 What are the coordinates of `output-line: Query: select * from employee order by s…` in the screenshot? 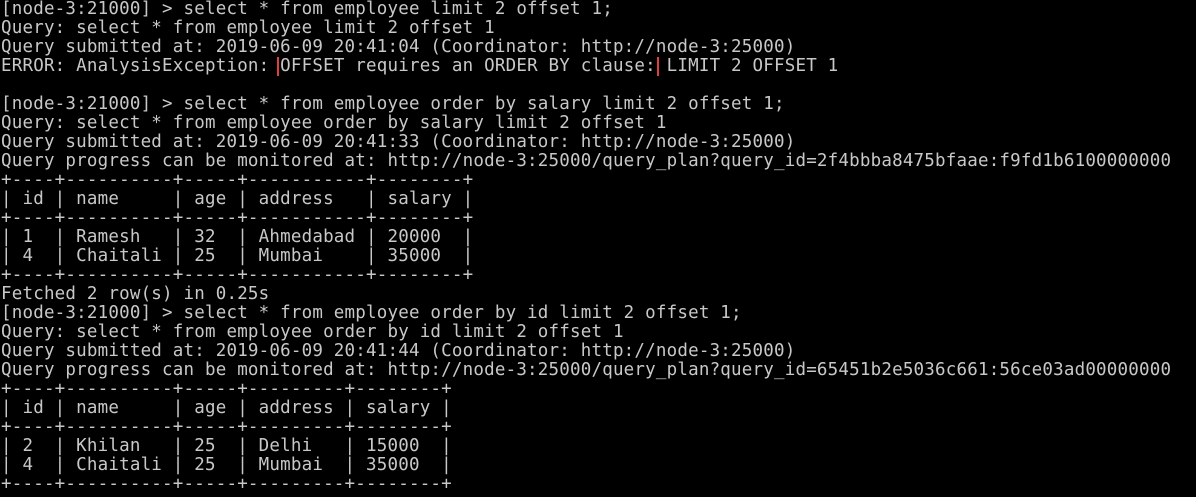 It's located at (334, 123).